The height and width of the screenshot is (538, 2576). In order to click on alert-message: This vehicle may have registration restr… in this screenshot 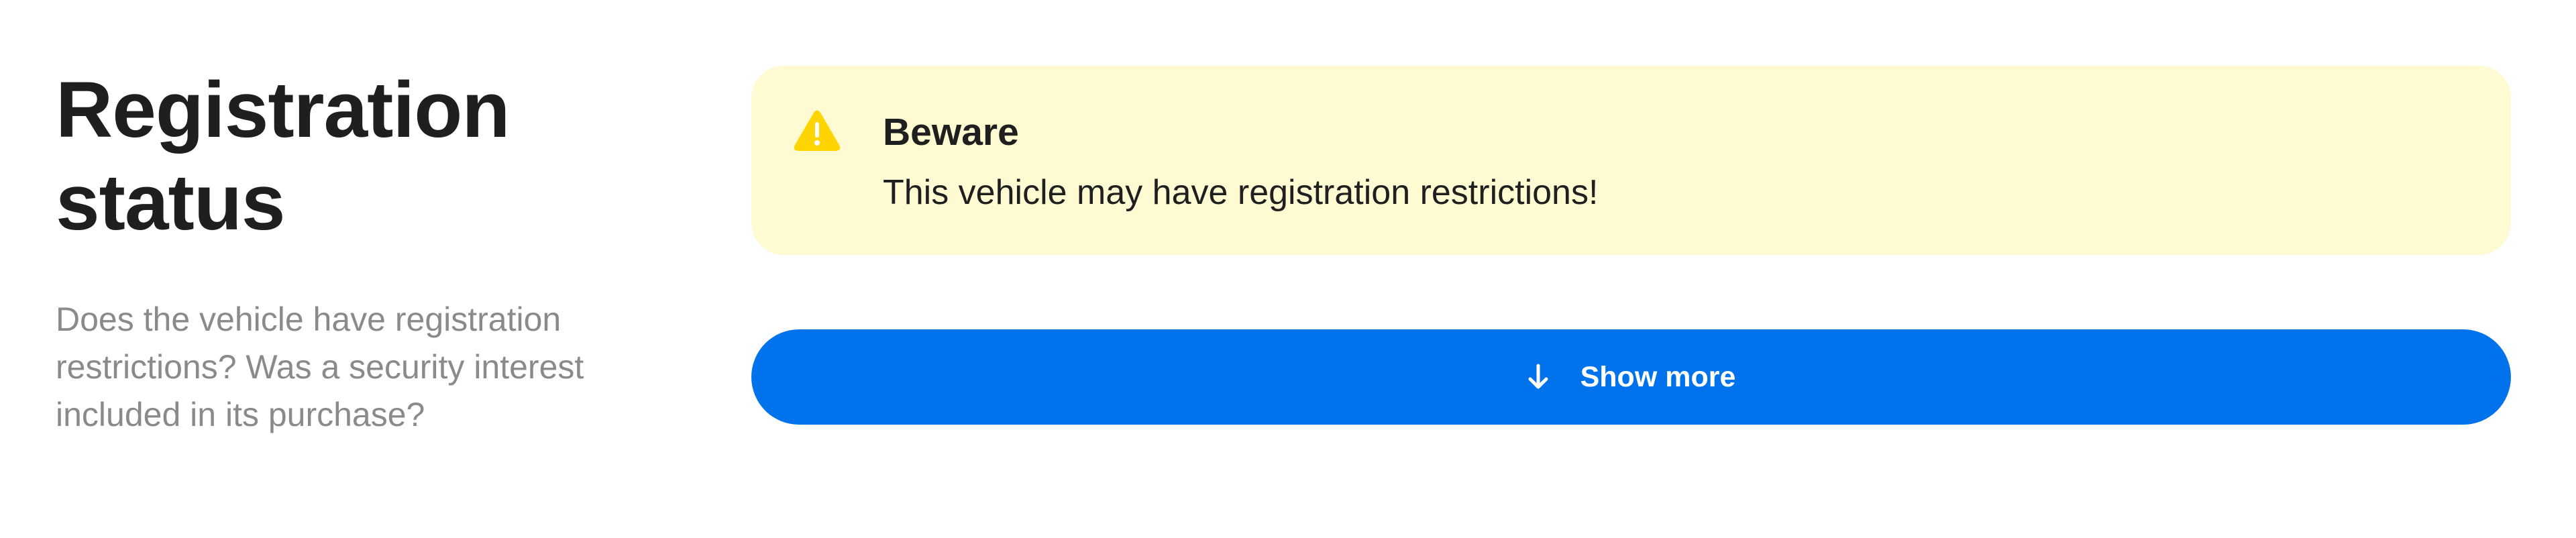, I will do `click(1241, 192)`.